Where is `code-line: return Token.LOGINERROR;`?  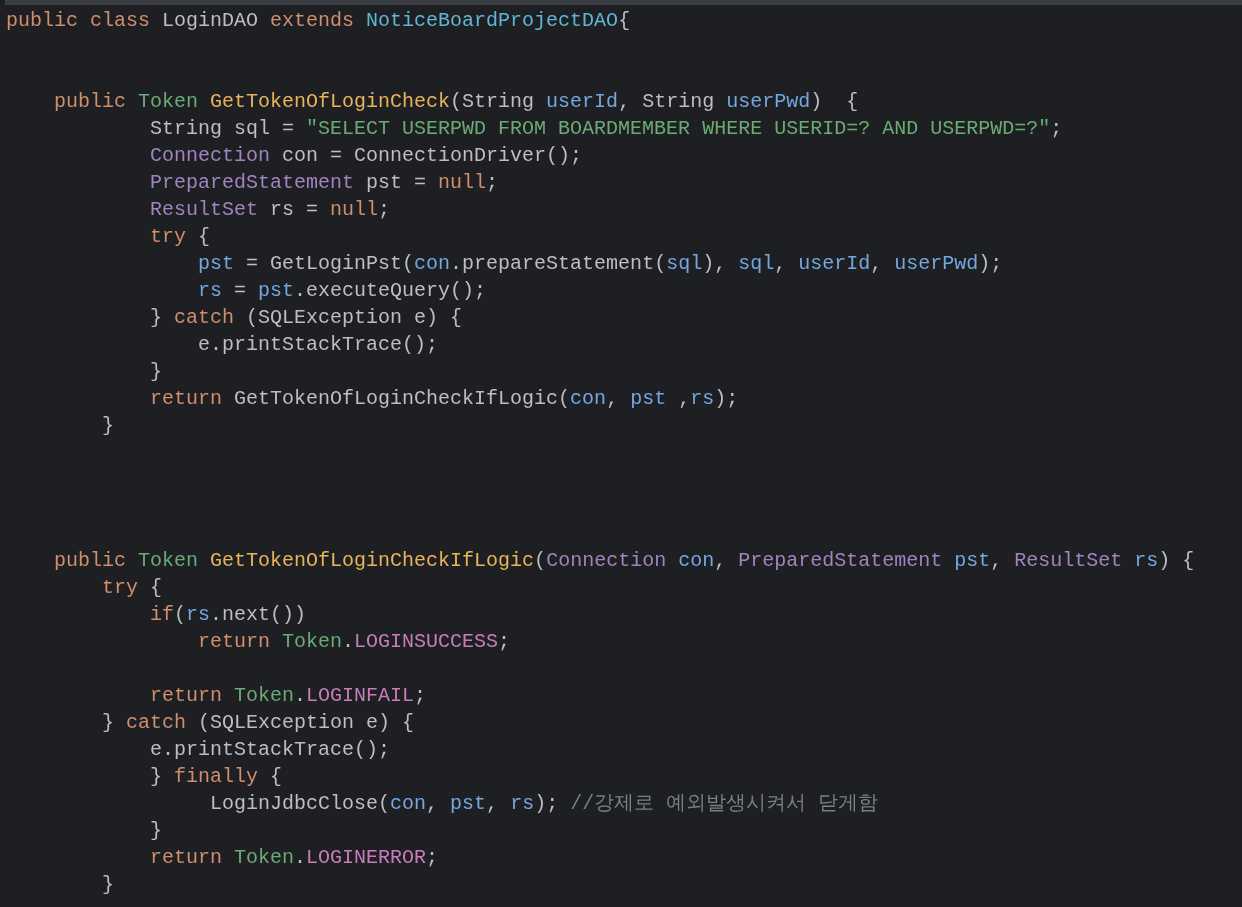
code-line: return Token.LOGINERROR; is located at coordinates (294, 858).